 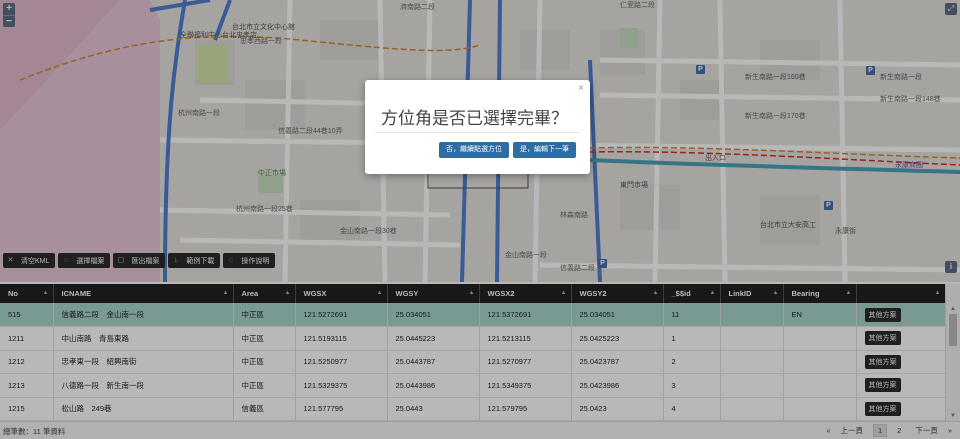 I want to click on continue-select-button: 否，繼續點選方位, so click(x=474, y=150).